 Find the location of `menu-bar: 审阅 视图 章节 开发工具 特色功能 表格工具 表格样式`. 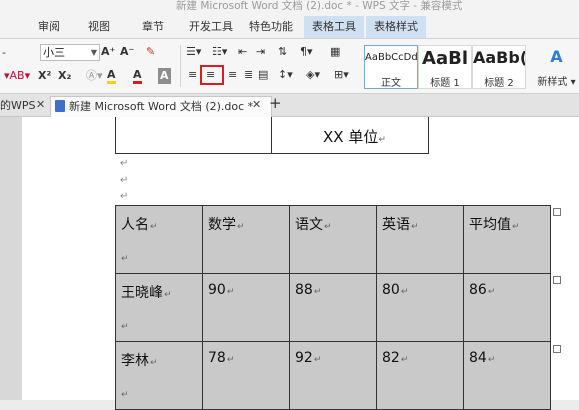

menu-bar: 审阅 视图 章节 开发工具 特色功能 表格工具 表格样式 is located at coordinates (289, 27).